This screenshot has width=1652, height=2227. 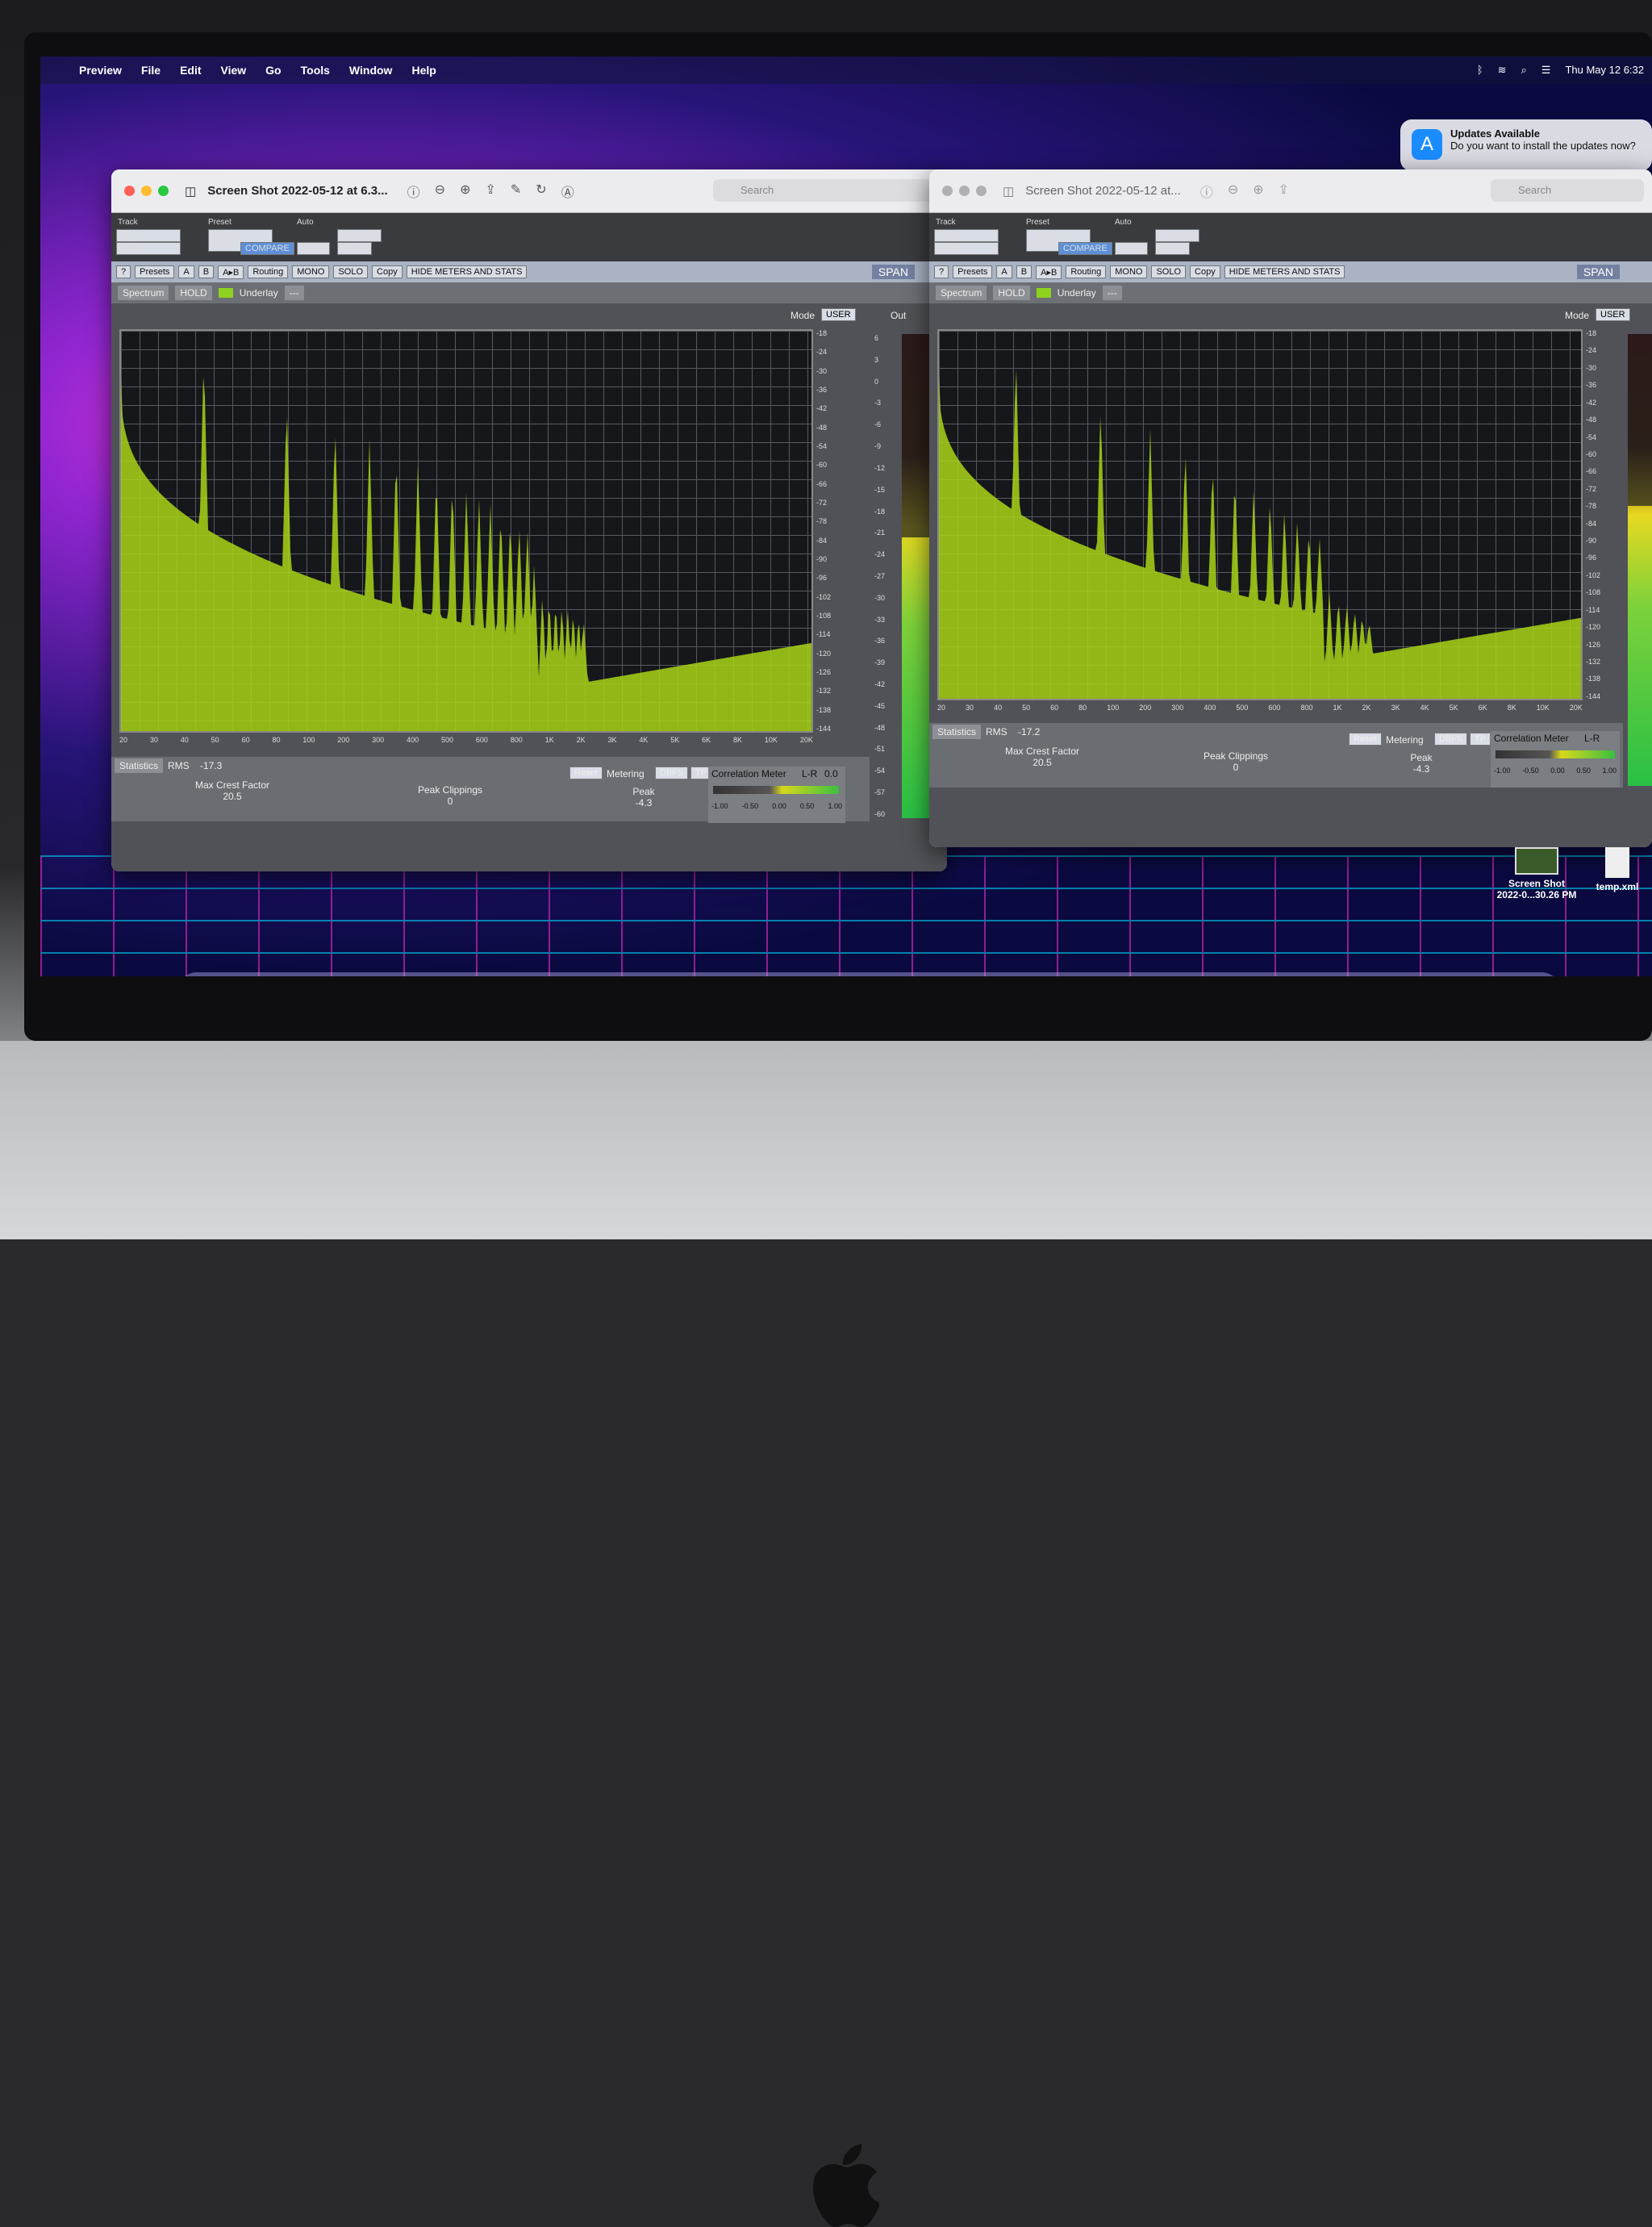 What do you see at coordinates (1480, 739) in the screenshot?
I see `tp-button: TP` at bounding box center [1480, 739].